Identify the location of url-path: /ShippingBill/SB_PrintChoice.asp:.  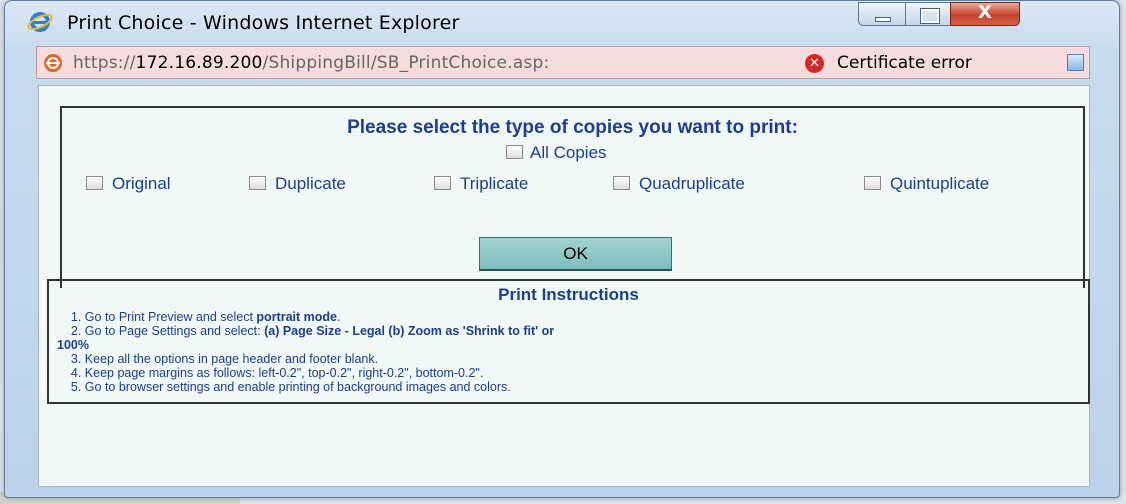
(406, 63).